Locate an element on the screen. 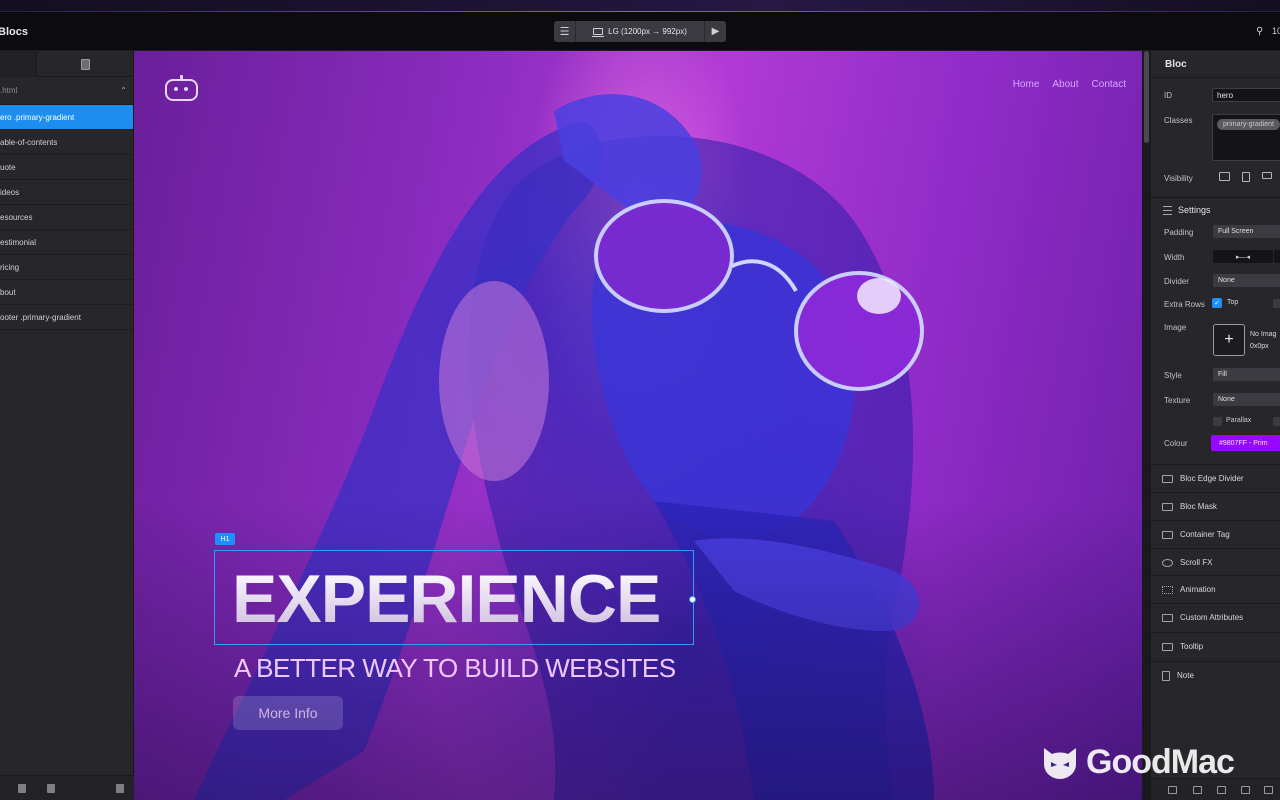 The image size is (1280, 800). selected-tag-badge: H1 is located at coordinates (225, 539).